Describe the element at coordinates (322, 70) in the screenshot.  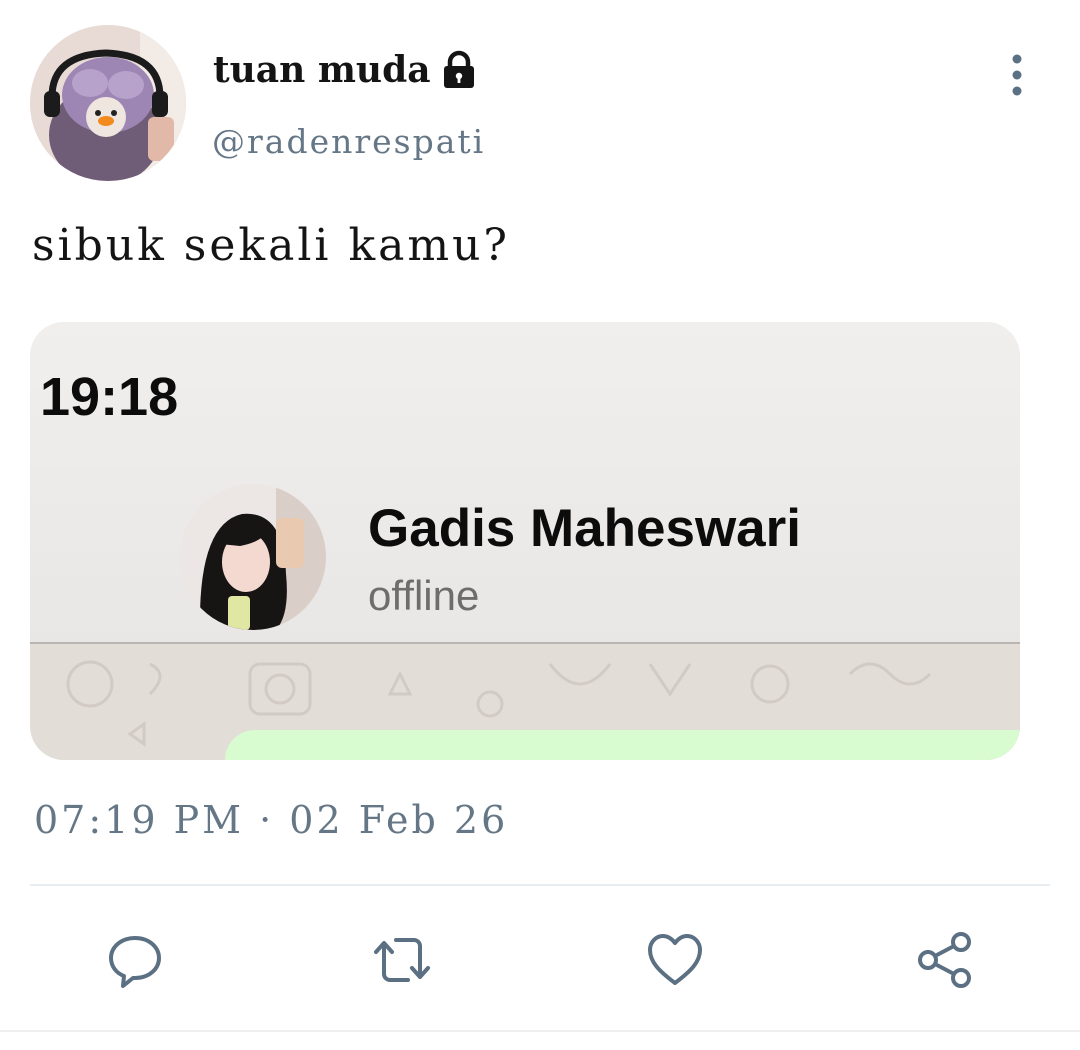
I see `author-display-name: tuan muda` at that location.